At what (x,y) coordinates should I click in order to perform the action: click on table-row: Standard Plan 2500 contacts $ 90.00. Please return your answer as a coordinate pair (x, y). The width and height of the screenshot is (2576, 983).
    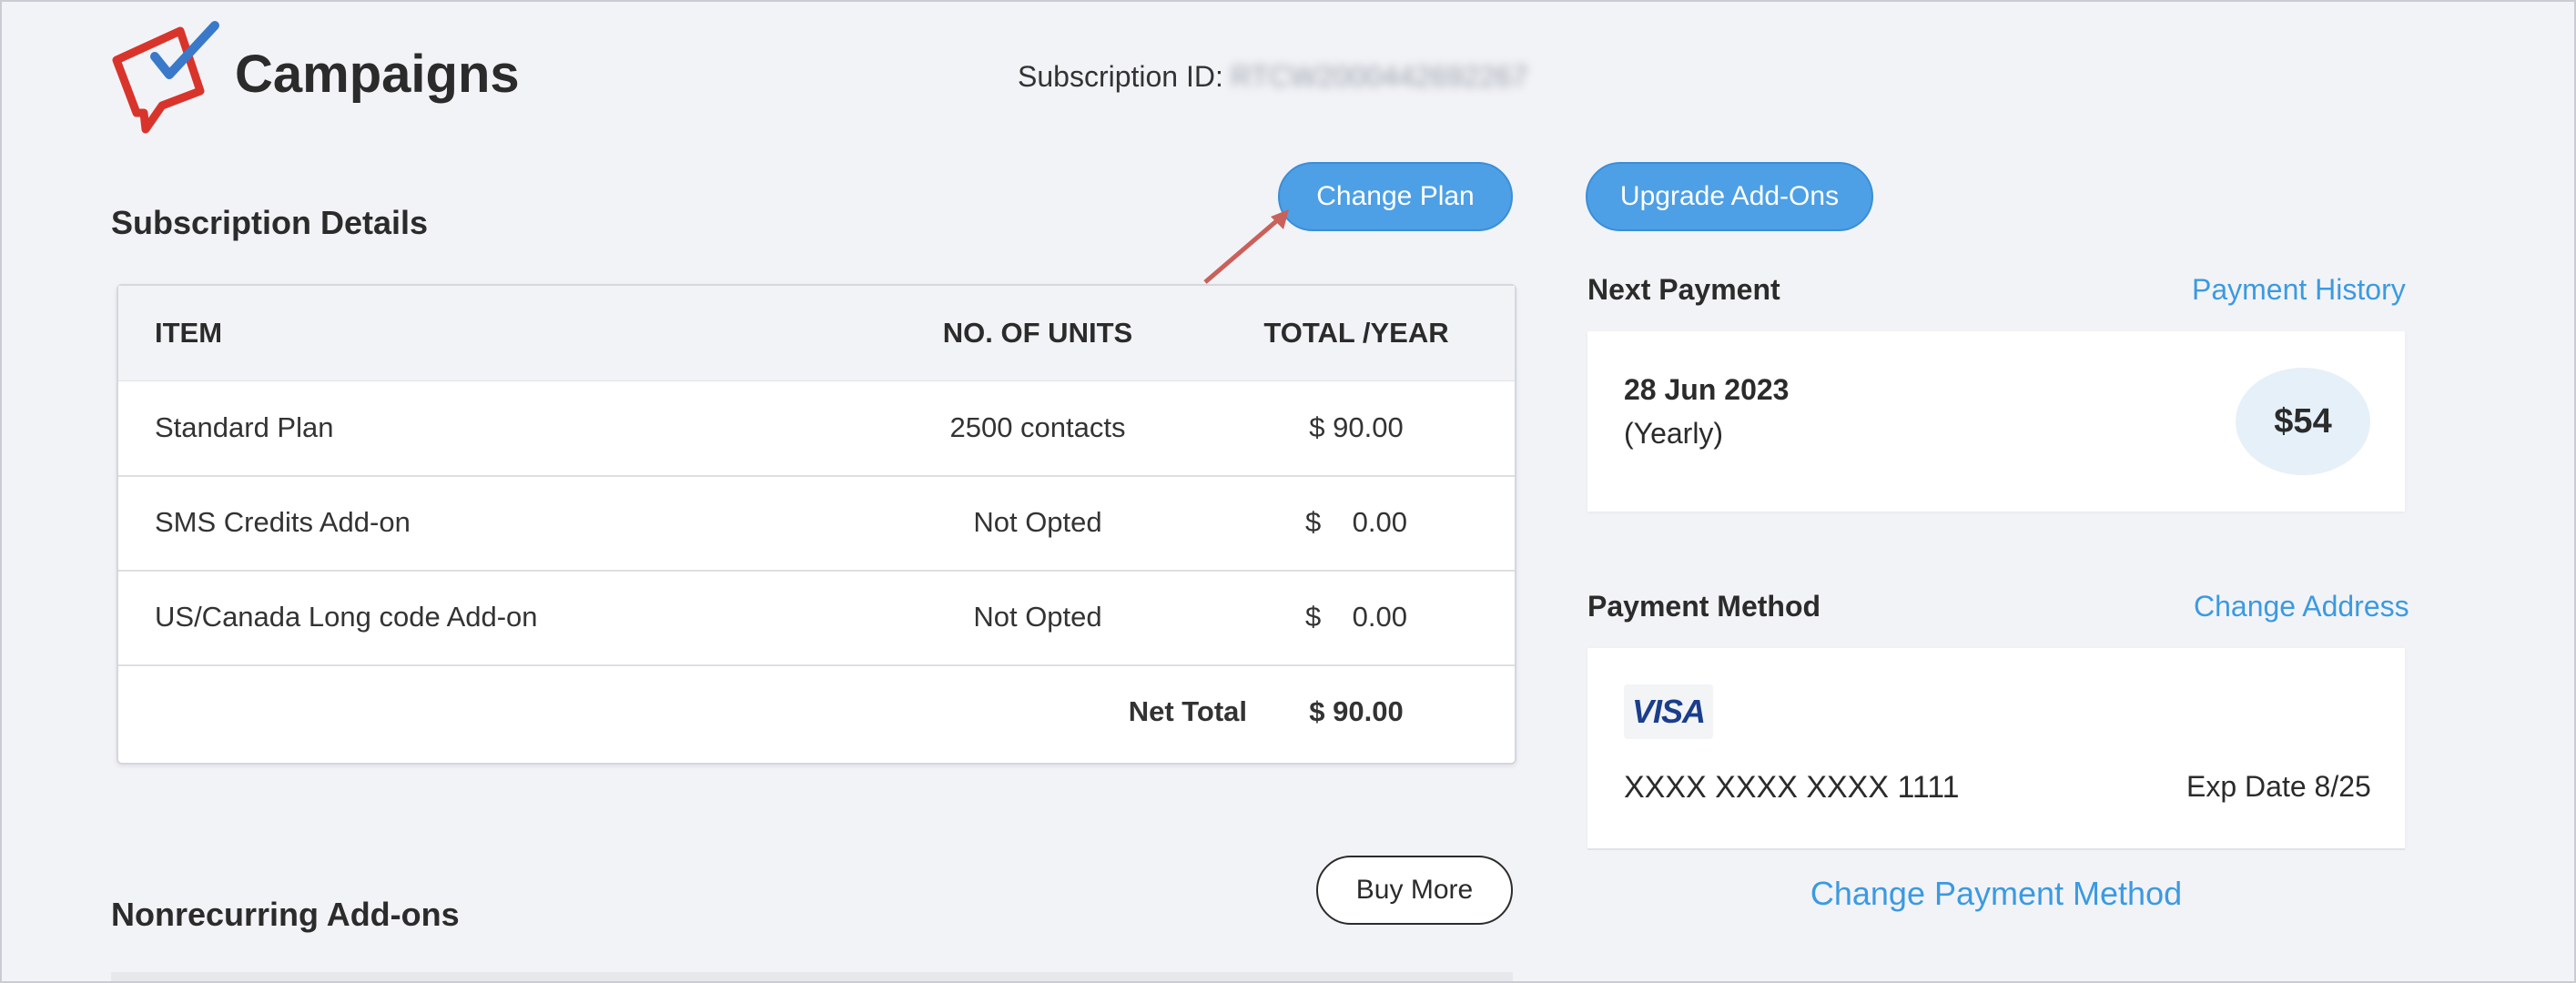
    Looking at the image, I should click on (816, 428).